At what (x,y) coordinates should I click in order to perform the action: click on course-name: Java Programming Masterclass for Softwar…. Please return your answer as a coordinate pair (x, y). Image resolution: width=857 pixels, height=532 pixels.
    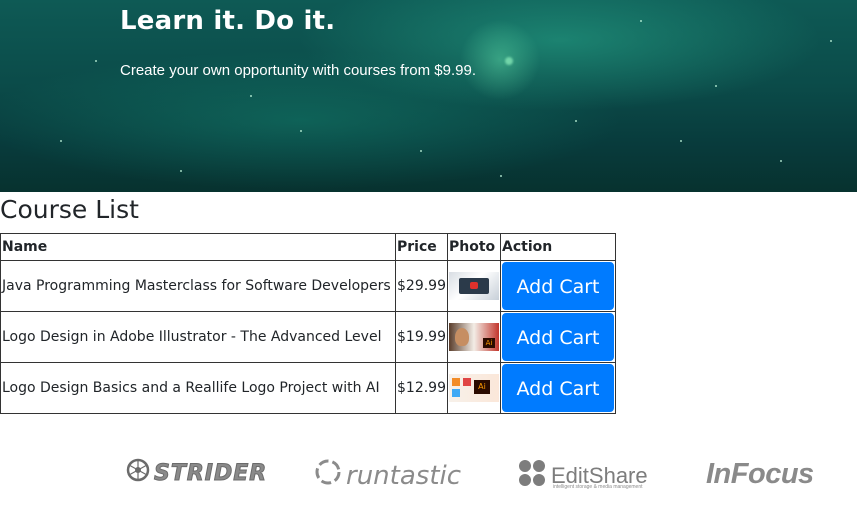
    Looking at the image, I should click on (198, 286).